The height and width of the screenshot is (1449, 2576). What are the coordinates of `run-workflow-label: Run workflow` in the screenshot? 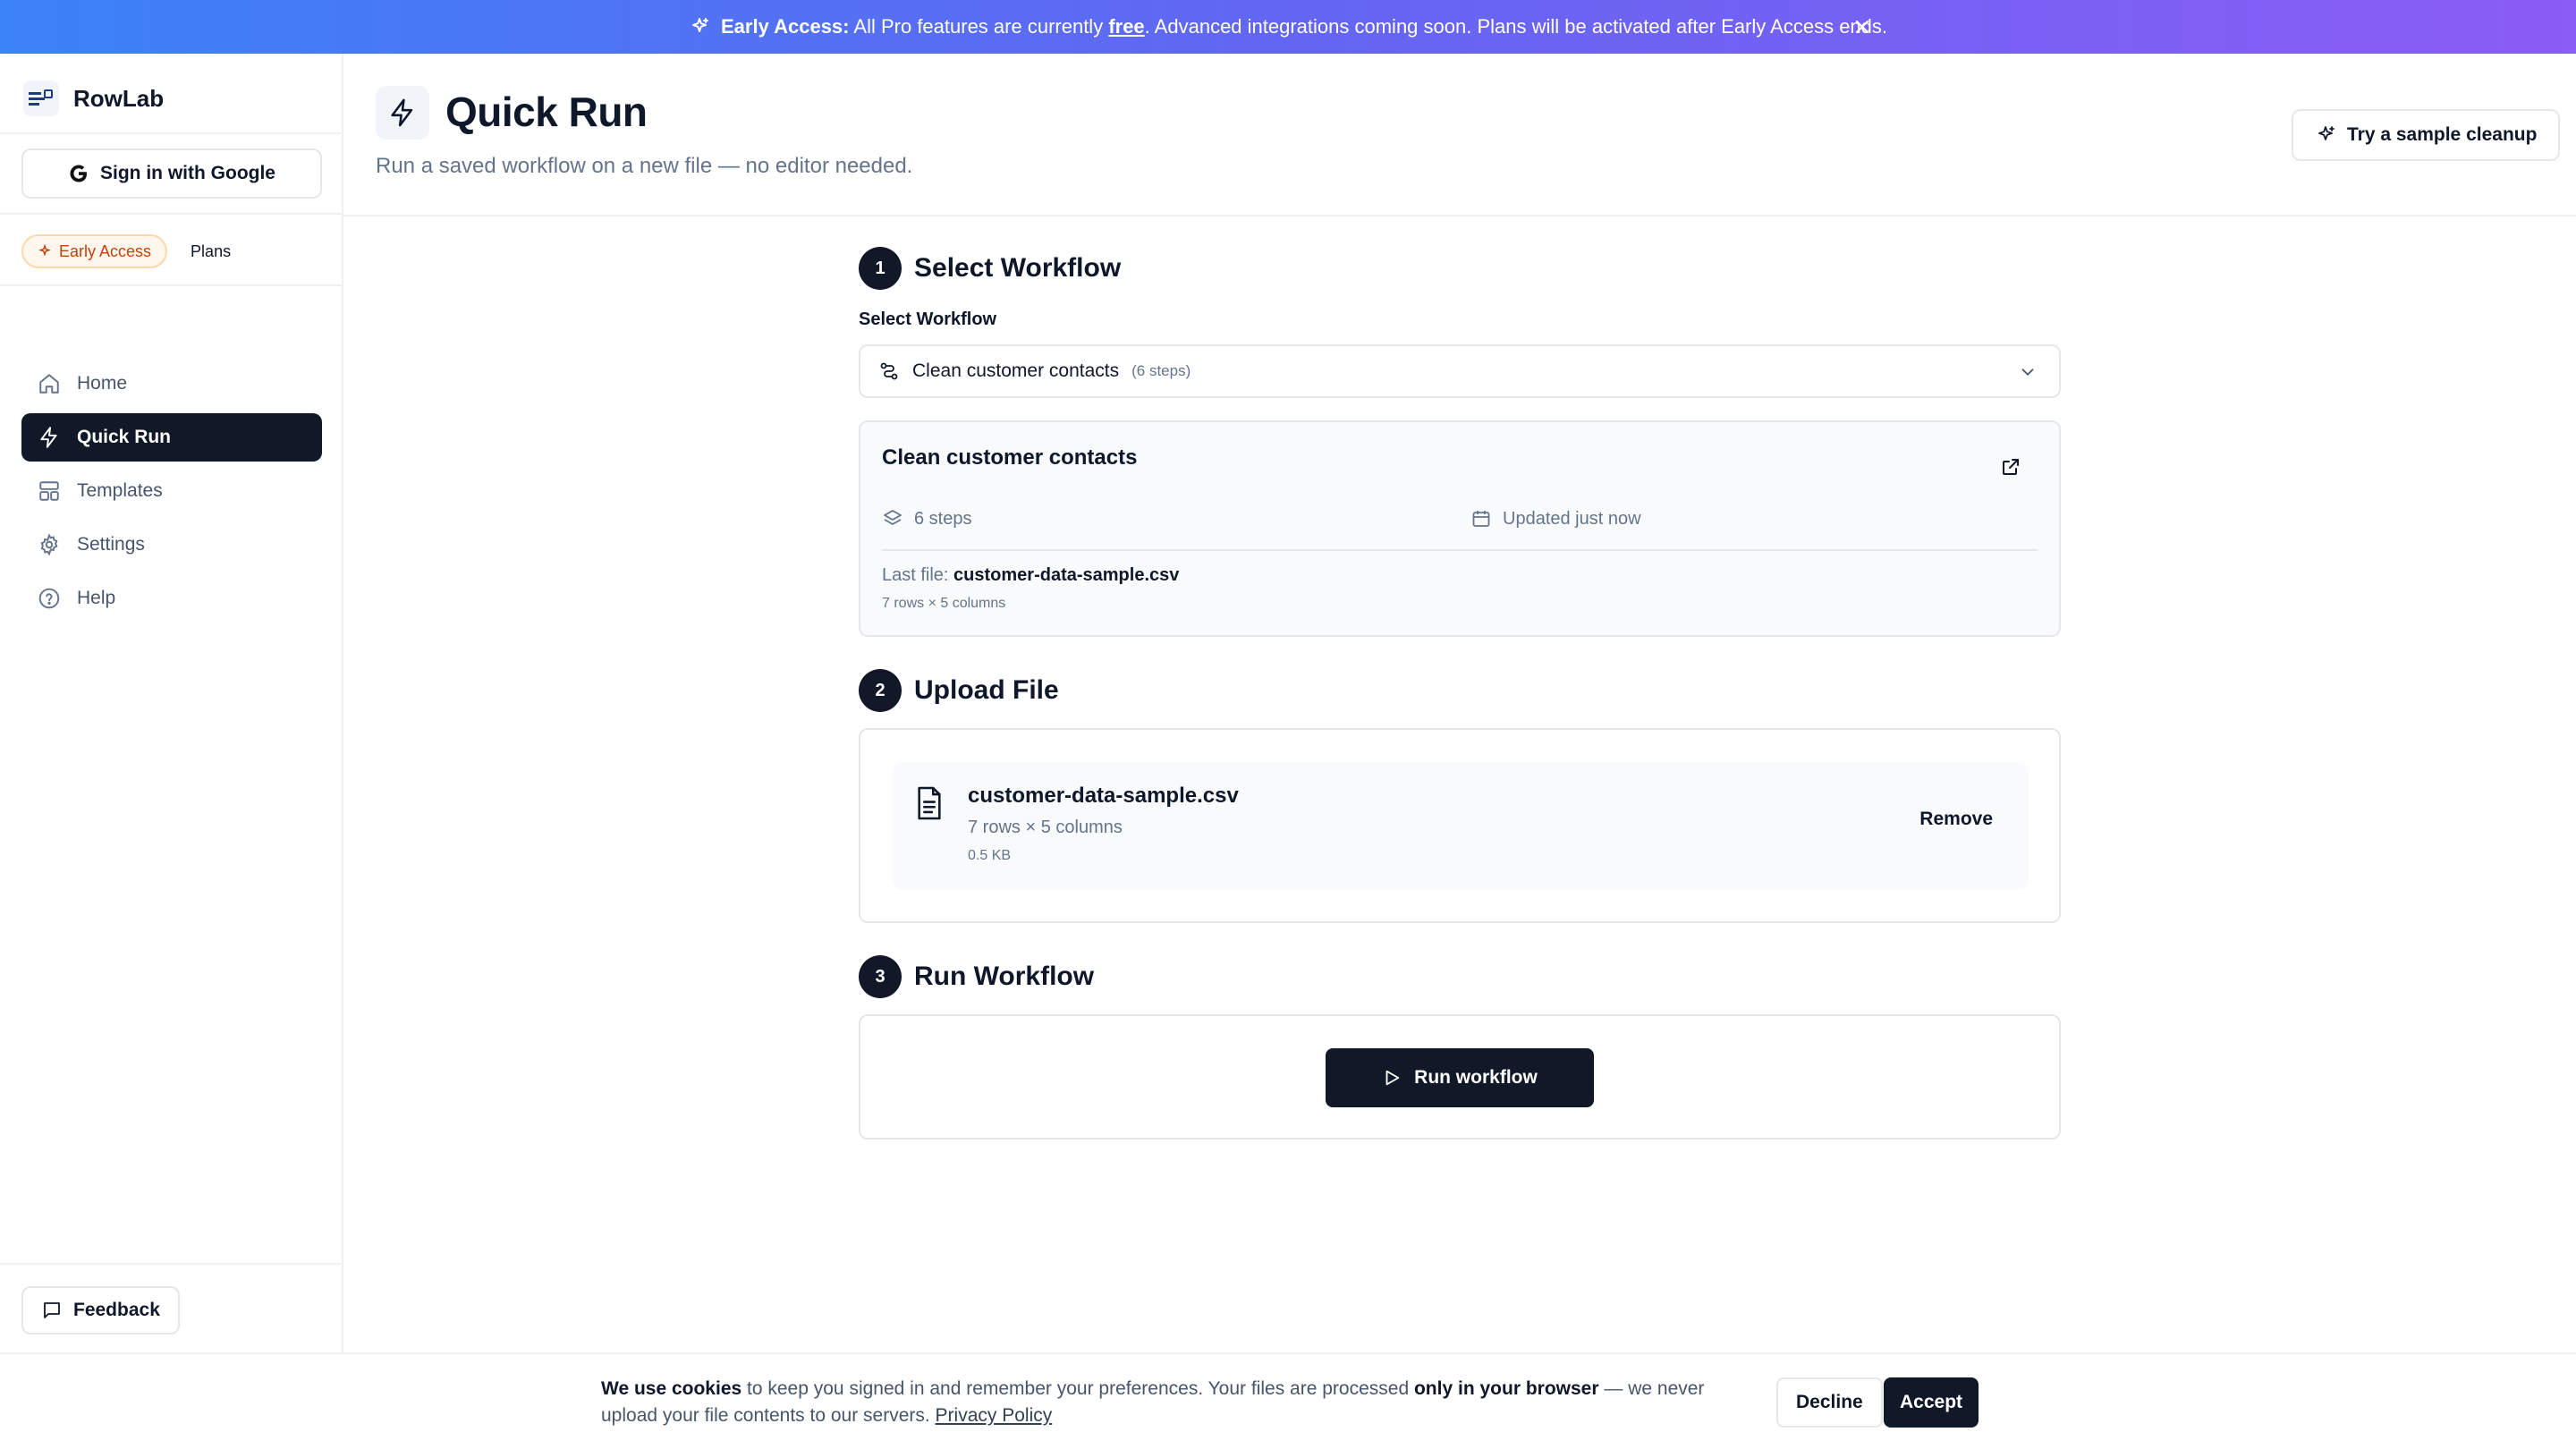 It's located at (1476, 1077).